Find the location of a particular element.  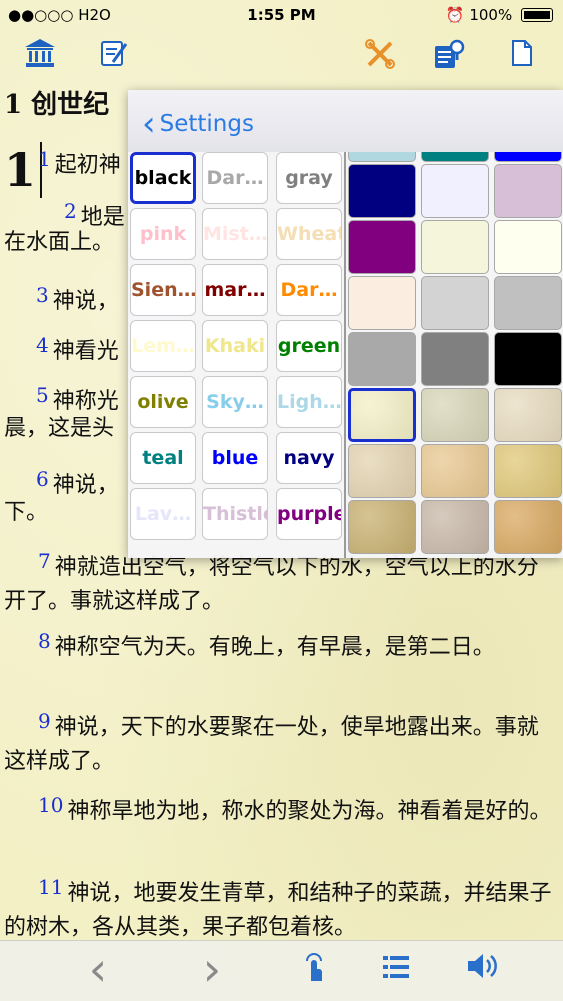

chevron-left-icon: ‹ is located at coordinates (149, 124).